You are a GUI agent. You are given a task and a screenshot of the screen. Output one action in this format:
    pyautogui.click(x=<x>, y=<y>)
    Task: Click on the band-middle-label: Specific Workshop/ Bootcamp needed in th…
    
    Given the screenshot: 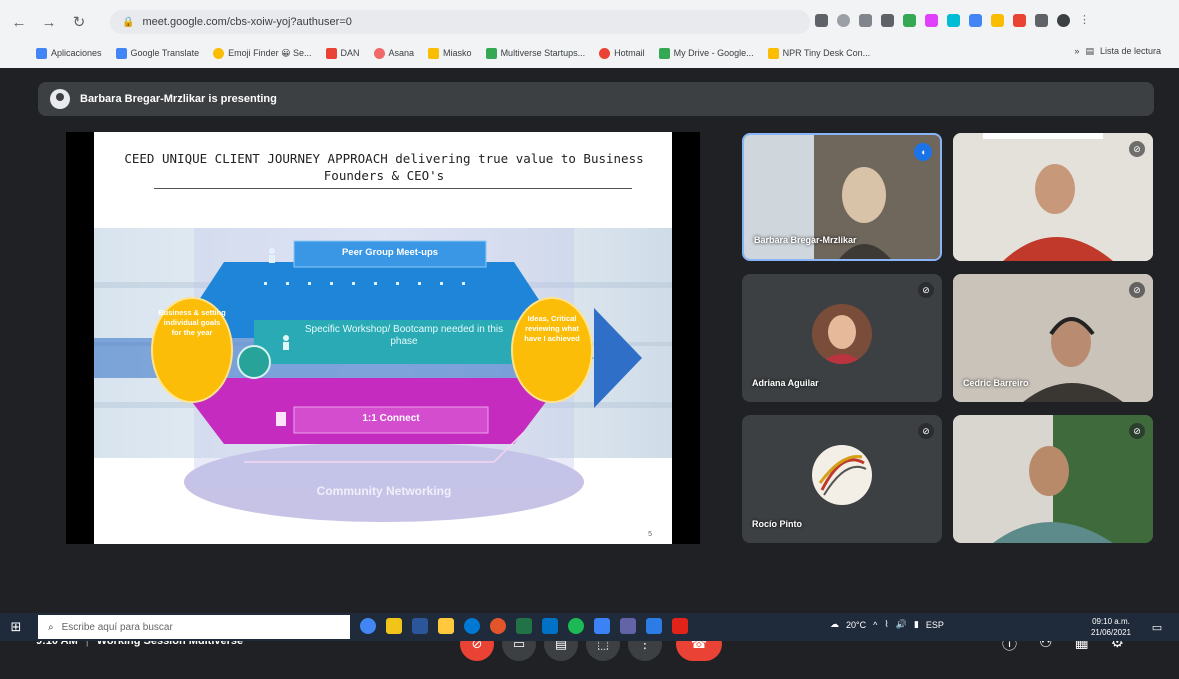 What is the action you would take?
    pyautogui.click(x=404, y=335)
    